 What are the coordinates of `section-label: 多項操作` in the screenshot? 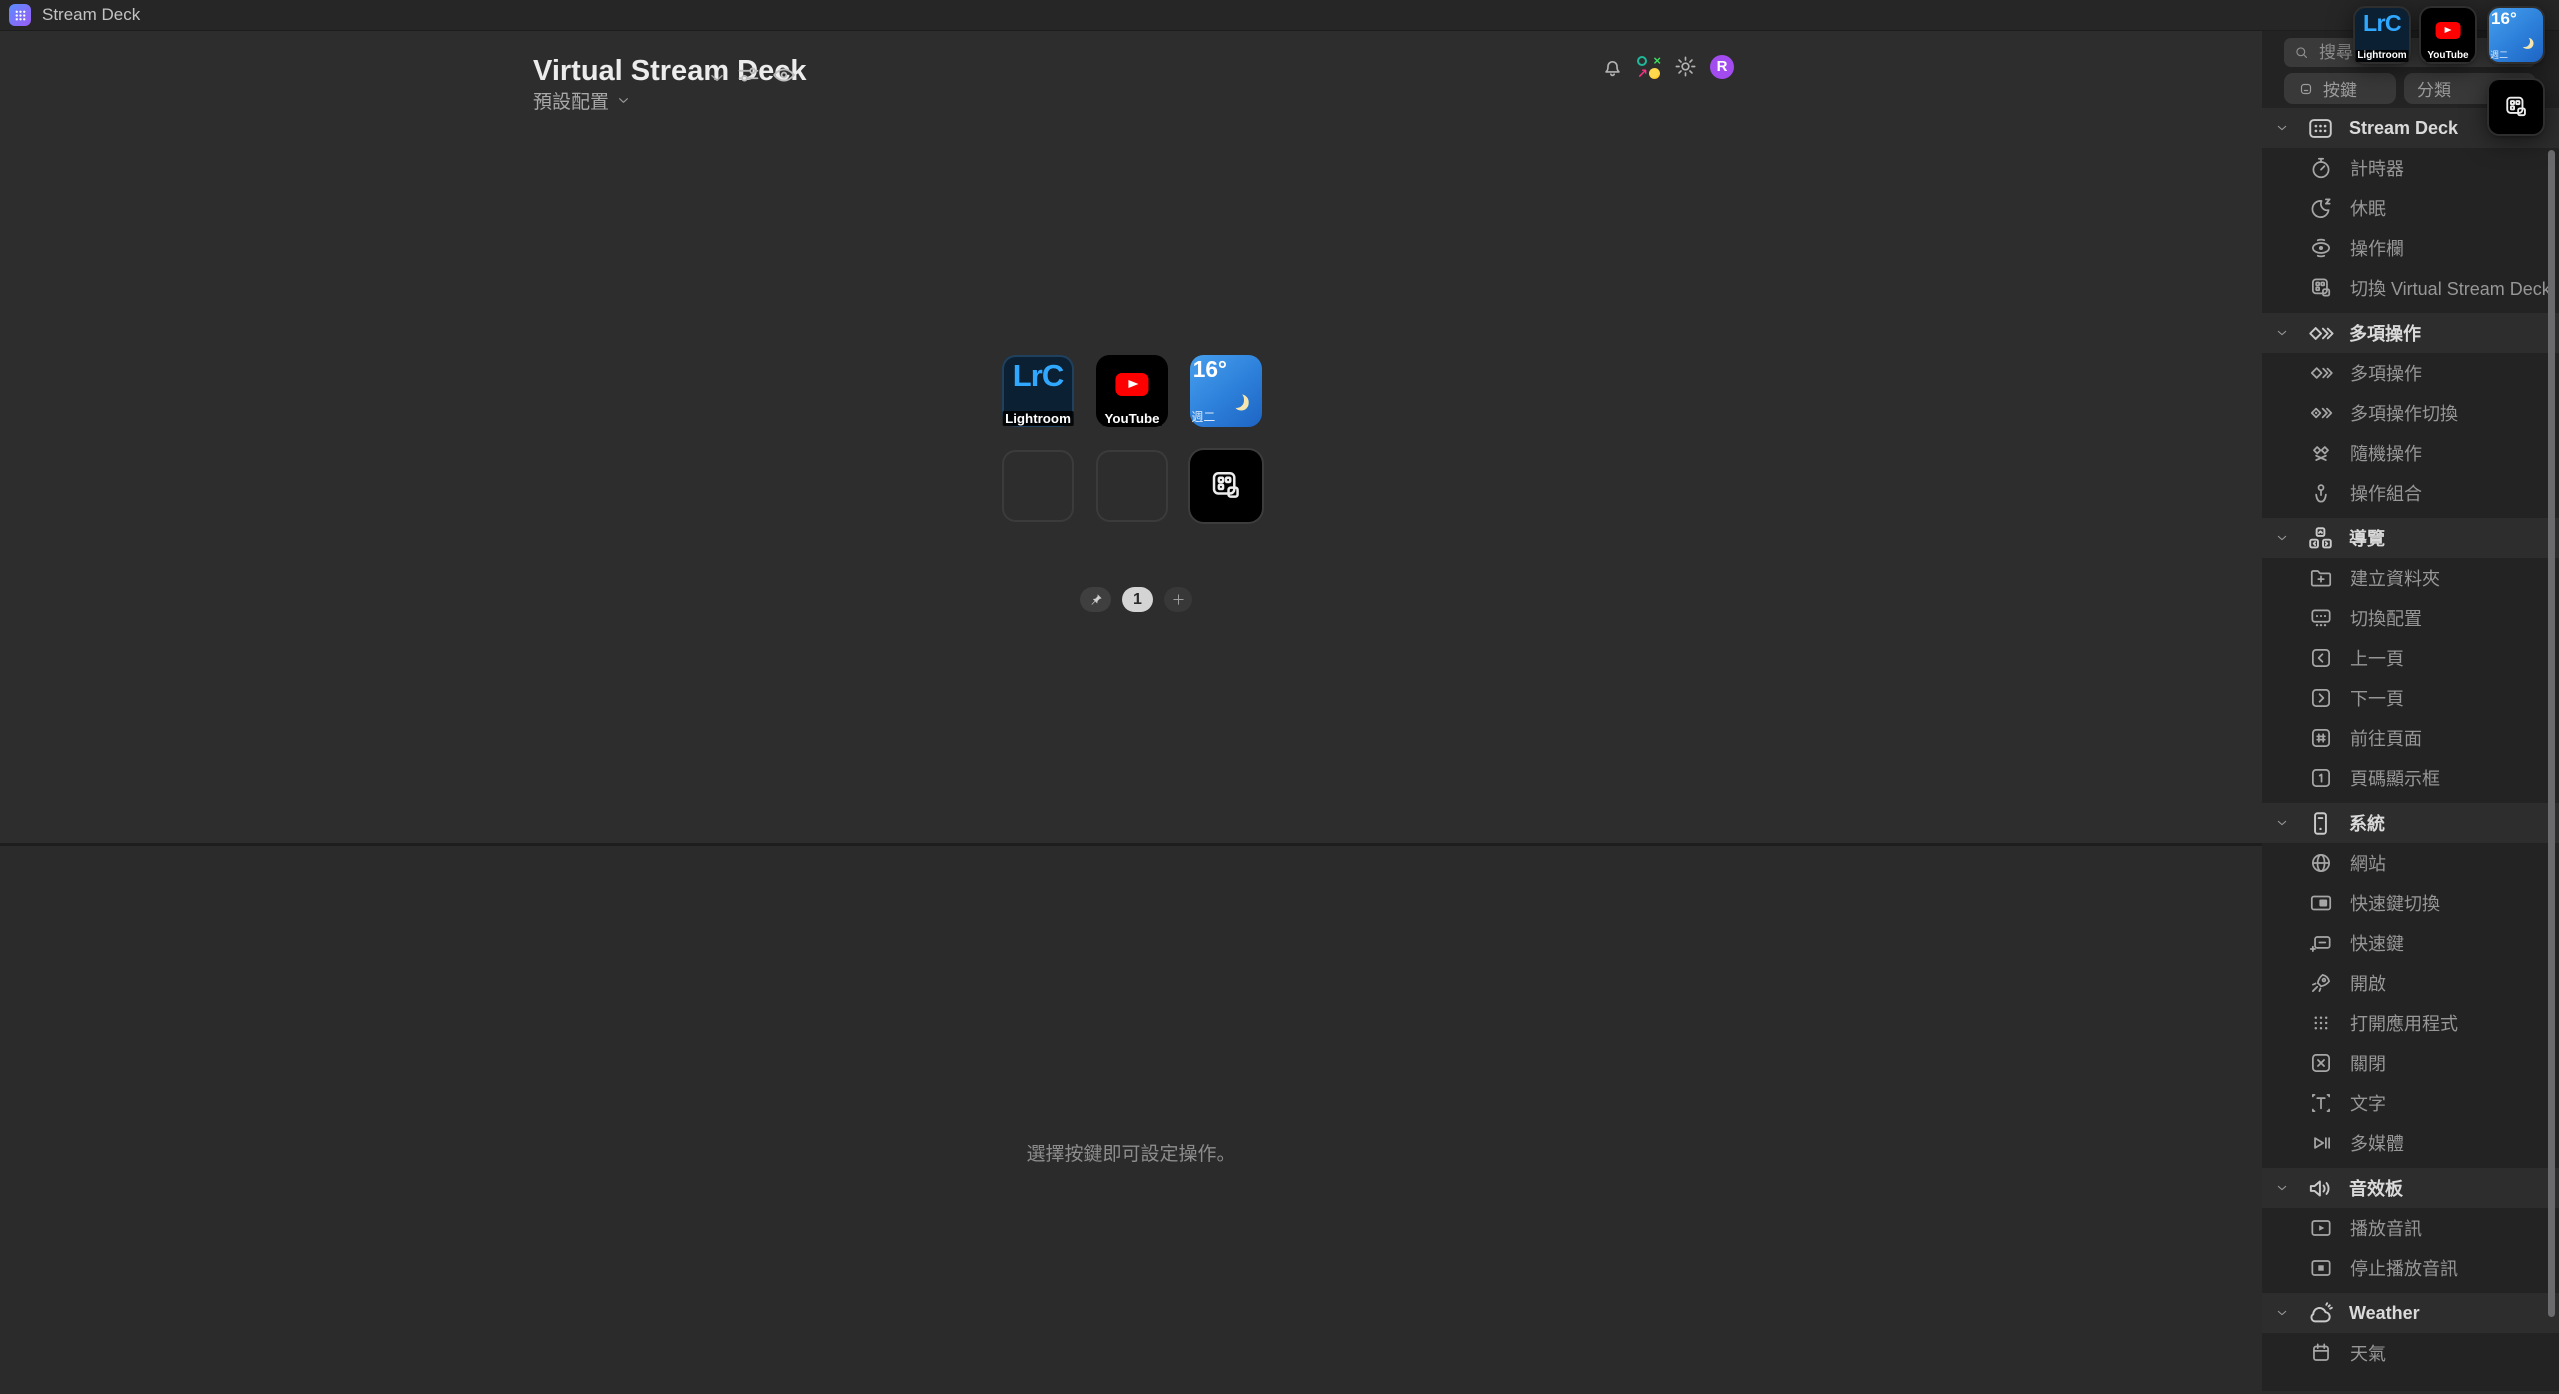 It's located at (2385, 334).